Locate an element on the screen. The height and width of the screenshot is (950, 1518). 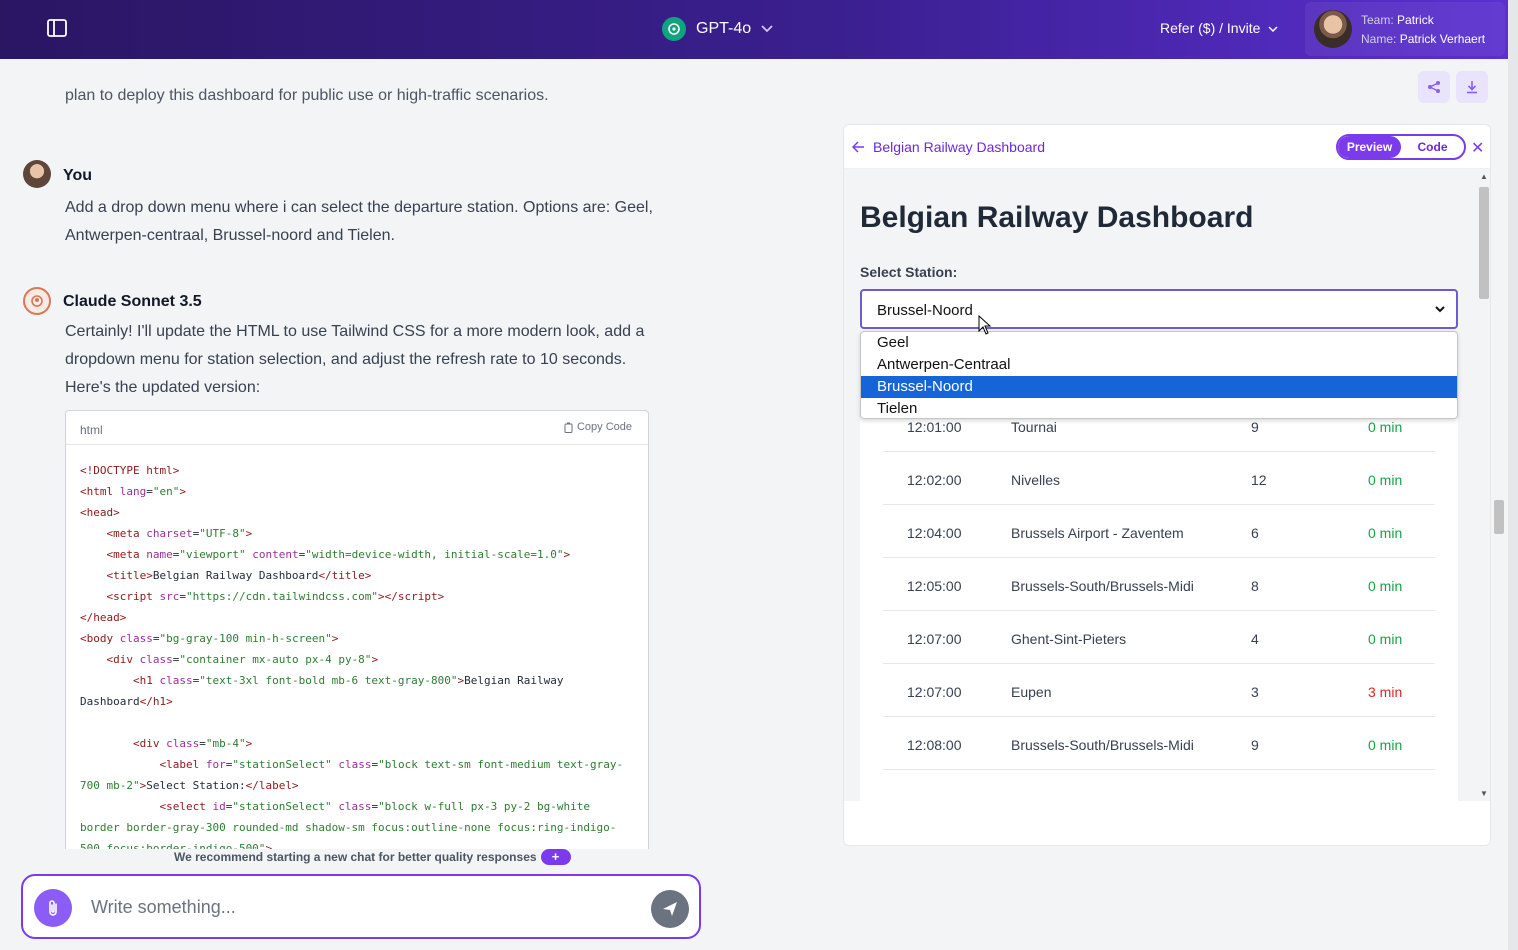
table-row: 12:07:00 Eupen 3 3 min is located at coordinates (1159, 690).